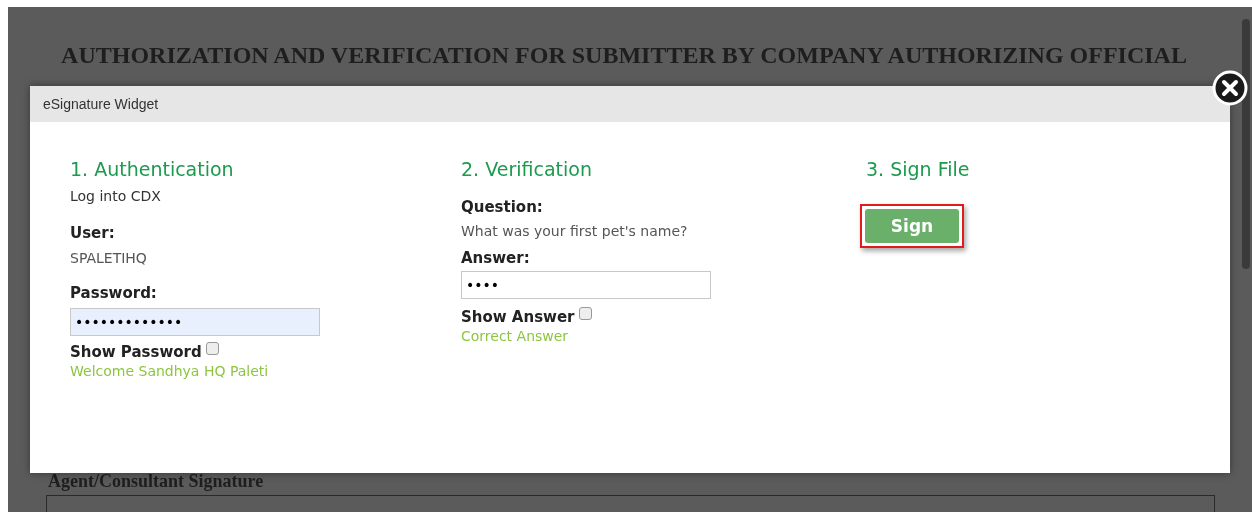 Image resolution: width=1252 pixels, height=512 pixels. What do you see at coordinates (108, 258) in the screenshot?
I see `user-value: SPALETIHQ` at bounding box center [108, 258].